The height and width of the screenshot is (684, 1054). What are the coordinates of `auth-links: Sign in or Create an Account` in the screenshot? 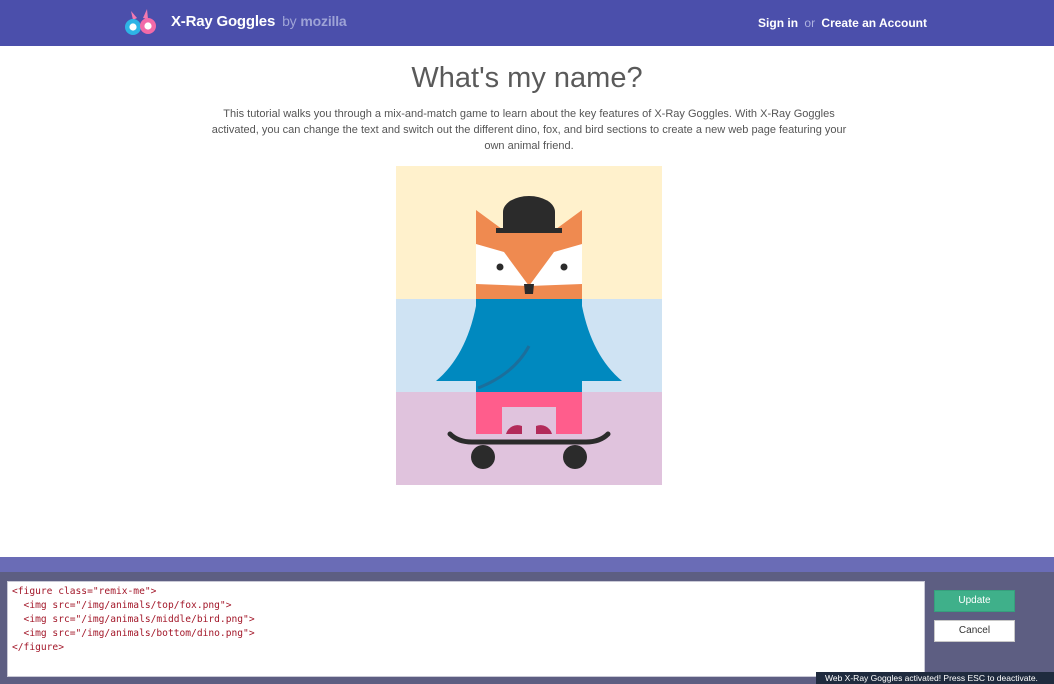 It's located at (842, 23).